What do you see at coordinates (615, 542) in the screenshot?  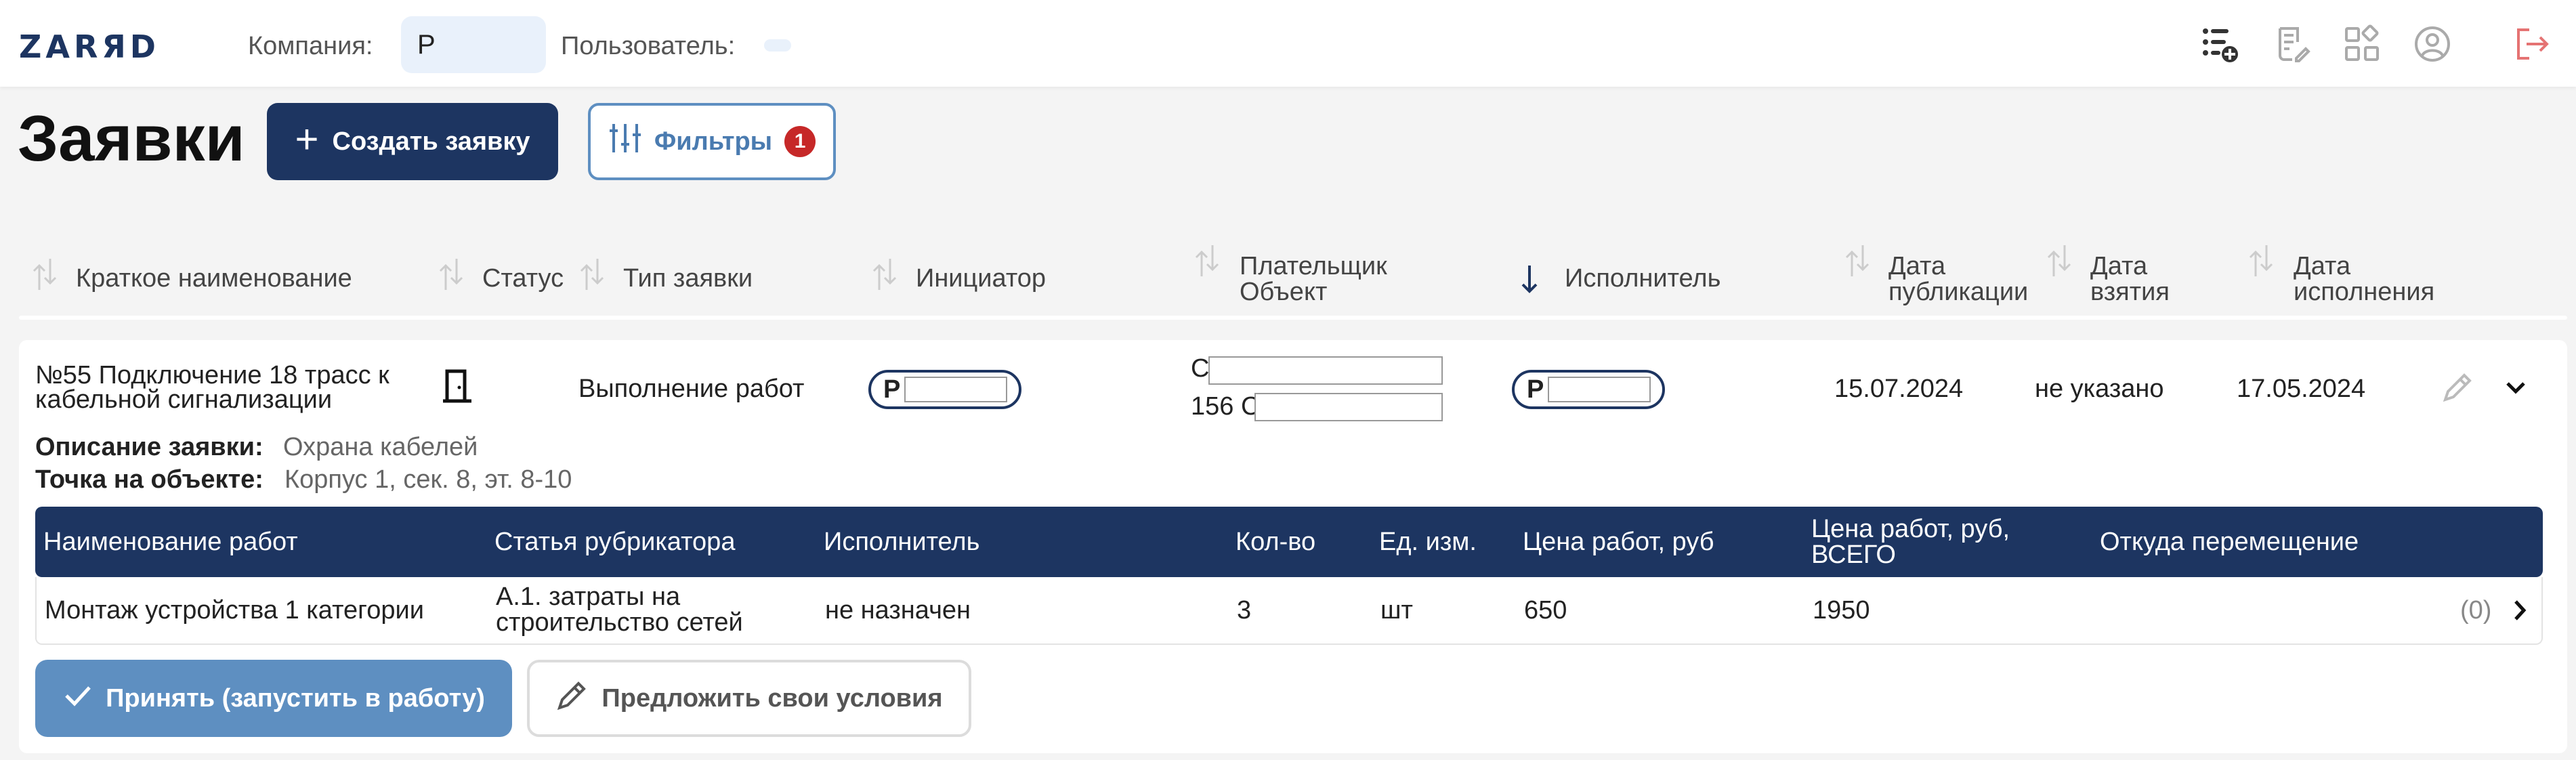 I see `th-article: Статья рубрикатора` at bounding box center [615, 542].